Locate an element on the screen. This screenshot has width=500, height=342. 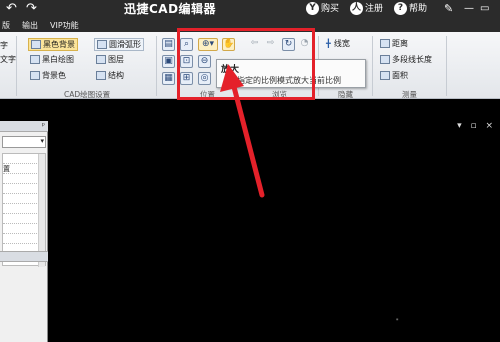
line-width-button: ╋ 线宽 is located at coordinates (338, 43).